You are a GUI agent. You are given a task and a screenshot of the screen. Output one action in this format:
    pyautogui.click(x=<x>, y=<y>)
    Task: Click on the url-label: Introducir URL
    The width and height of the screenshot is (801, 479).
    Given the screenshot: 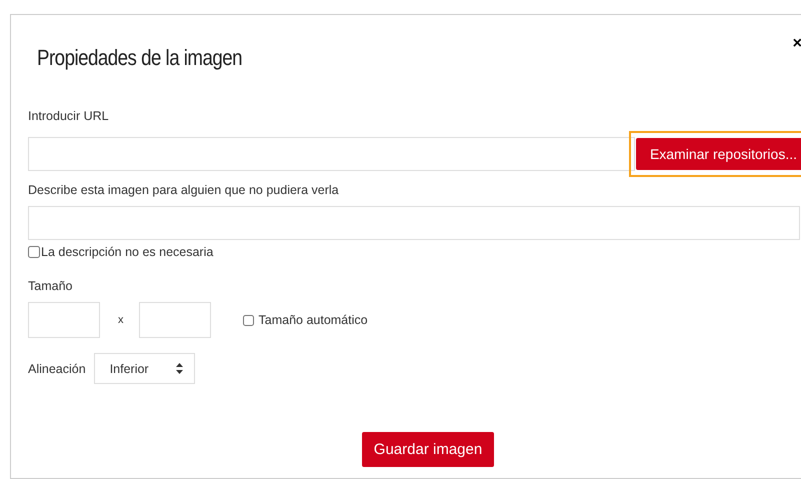 What is the action you would take?
    pyautogui.click(x=69, y=116)
    